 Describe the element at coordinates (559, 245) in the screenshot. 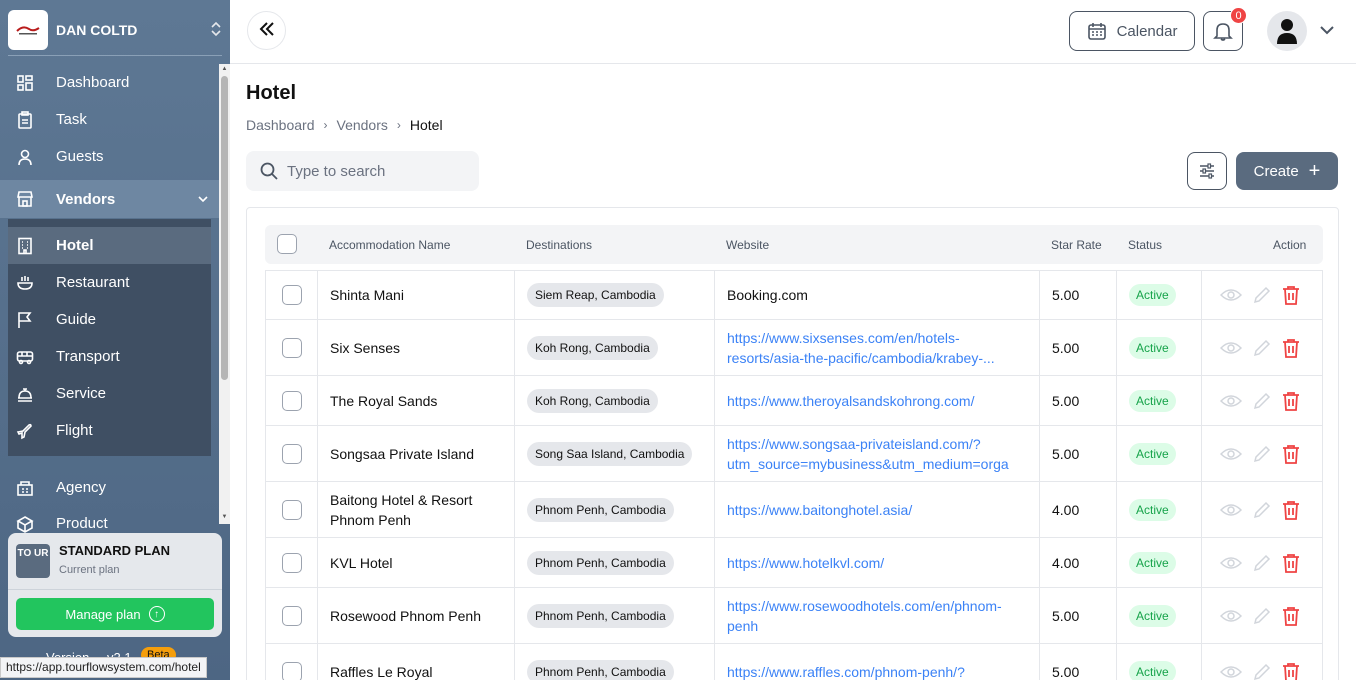

I see `column-header: Destinations` at that location.